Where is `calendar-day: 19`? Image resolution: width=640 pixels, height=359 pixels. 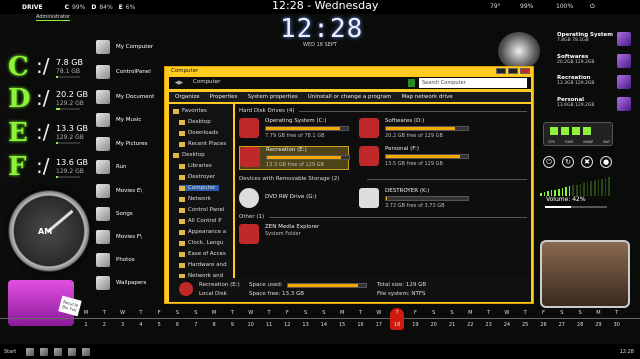
calendar-day: 19 is located at coordinates (415, 325).